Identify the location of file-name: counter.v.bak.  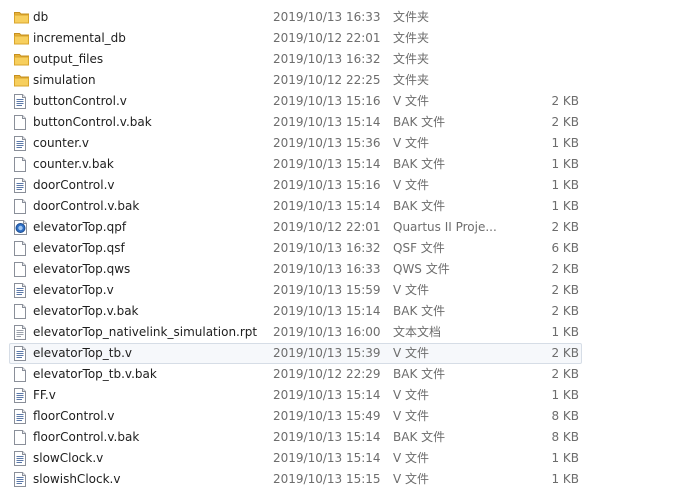
(73, 164).